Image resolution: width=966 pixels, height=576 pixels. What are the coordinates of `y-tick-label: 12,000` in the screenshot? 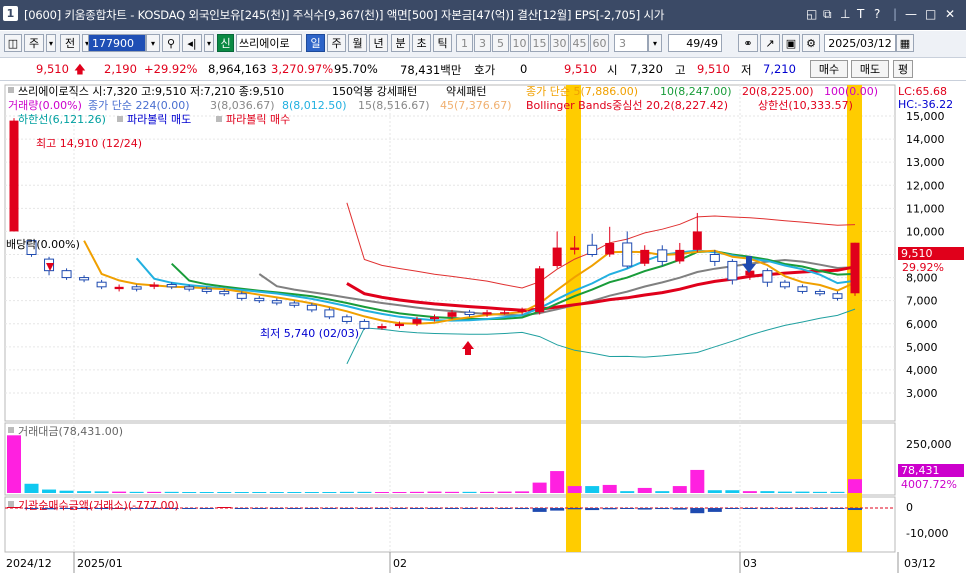 It's located at (925, 185).